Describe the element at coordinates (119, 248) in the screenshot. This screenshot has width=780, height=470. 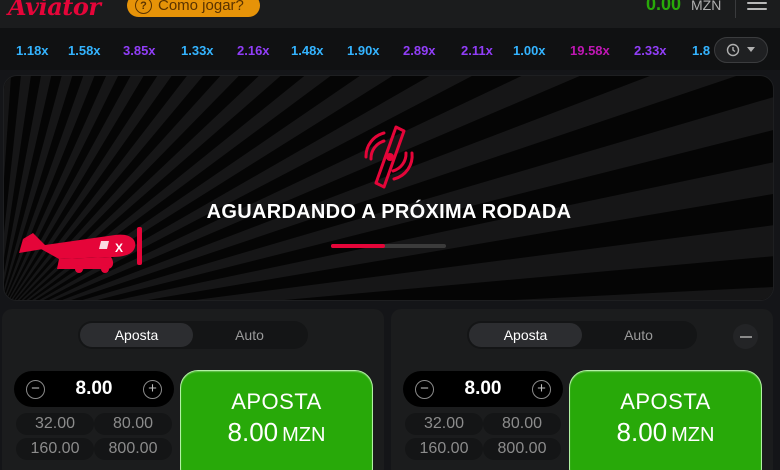
I see `svg-text: X` at that location.